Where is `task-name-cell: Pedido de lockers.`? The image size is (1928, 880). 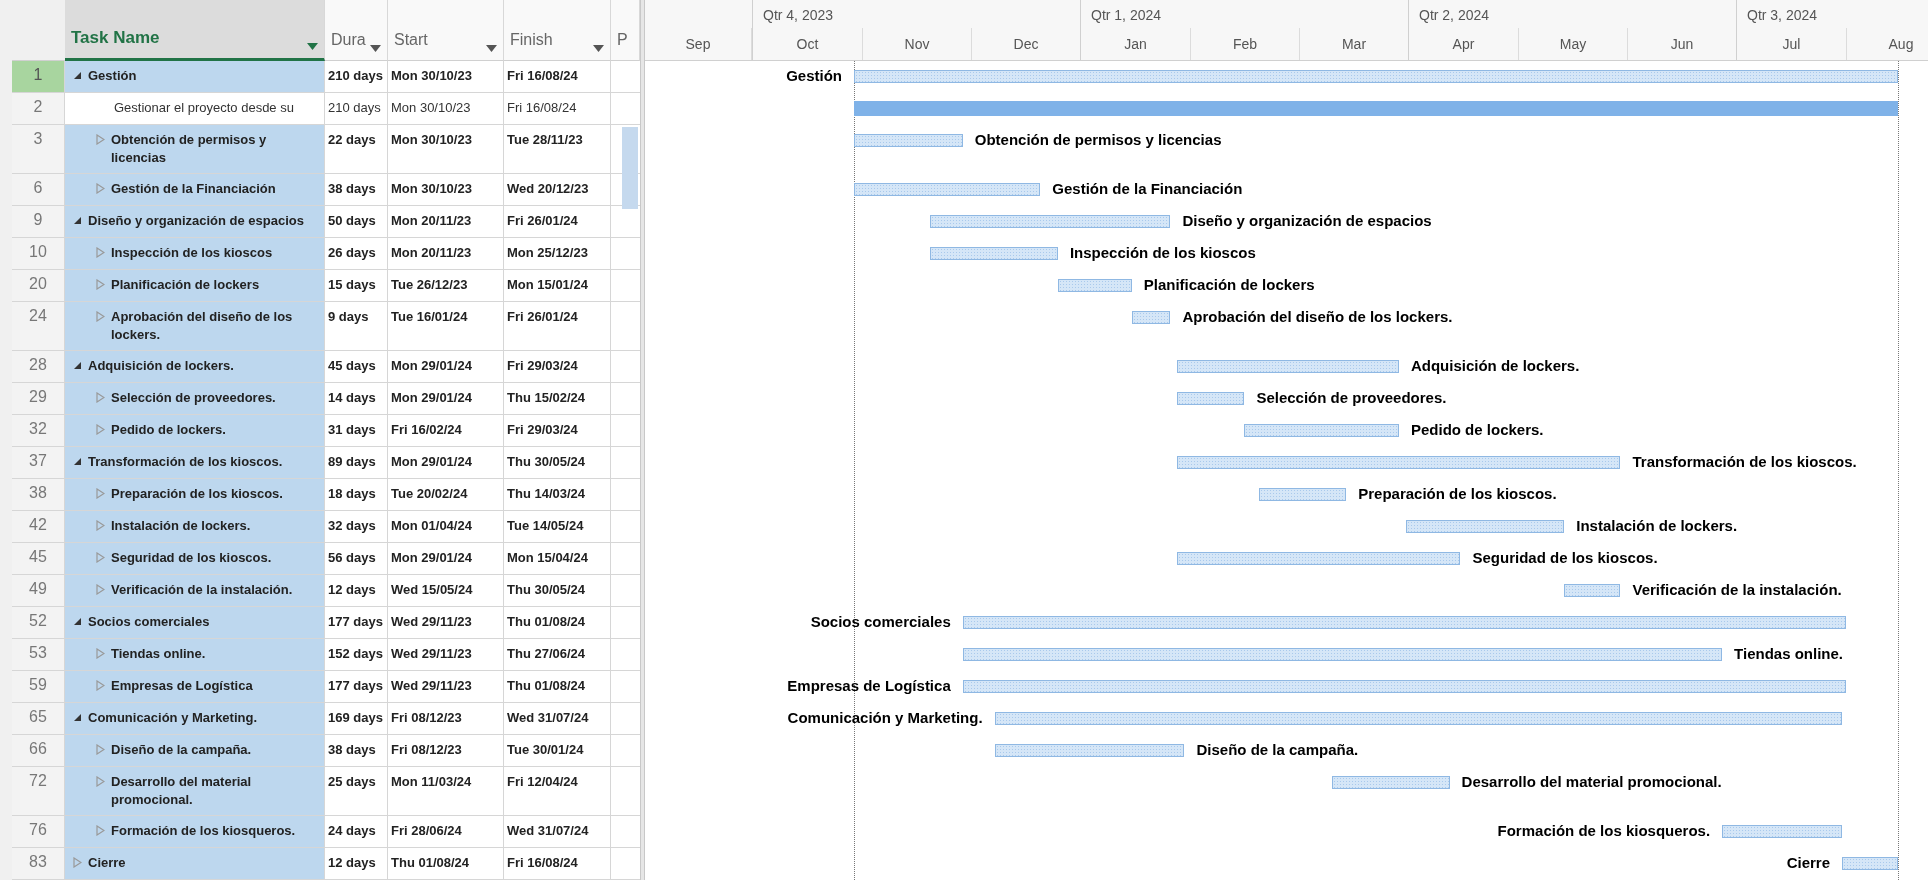 task-name-cell: Pedido de lockers. is located at coordinates (195, 431).